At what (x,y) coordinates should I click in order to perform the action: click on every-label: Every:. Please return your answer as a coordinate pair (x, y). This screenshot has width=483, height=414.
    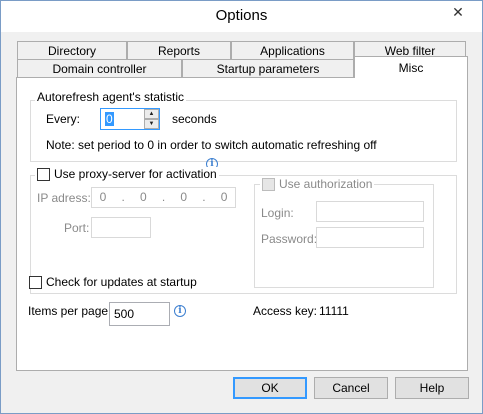
    Looking at the image, I should click on (63, 119).